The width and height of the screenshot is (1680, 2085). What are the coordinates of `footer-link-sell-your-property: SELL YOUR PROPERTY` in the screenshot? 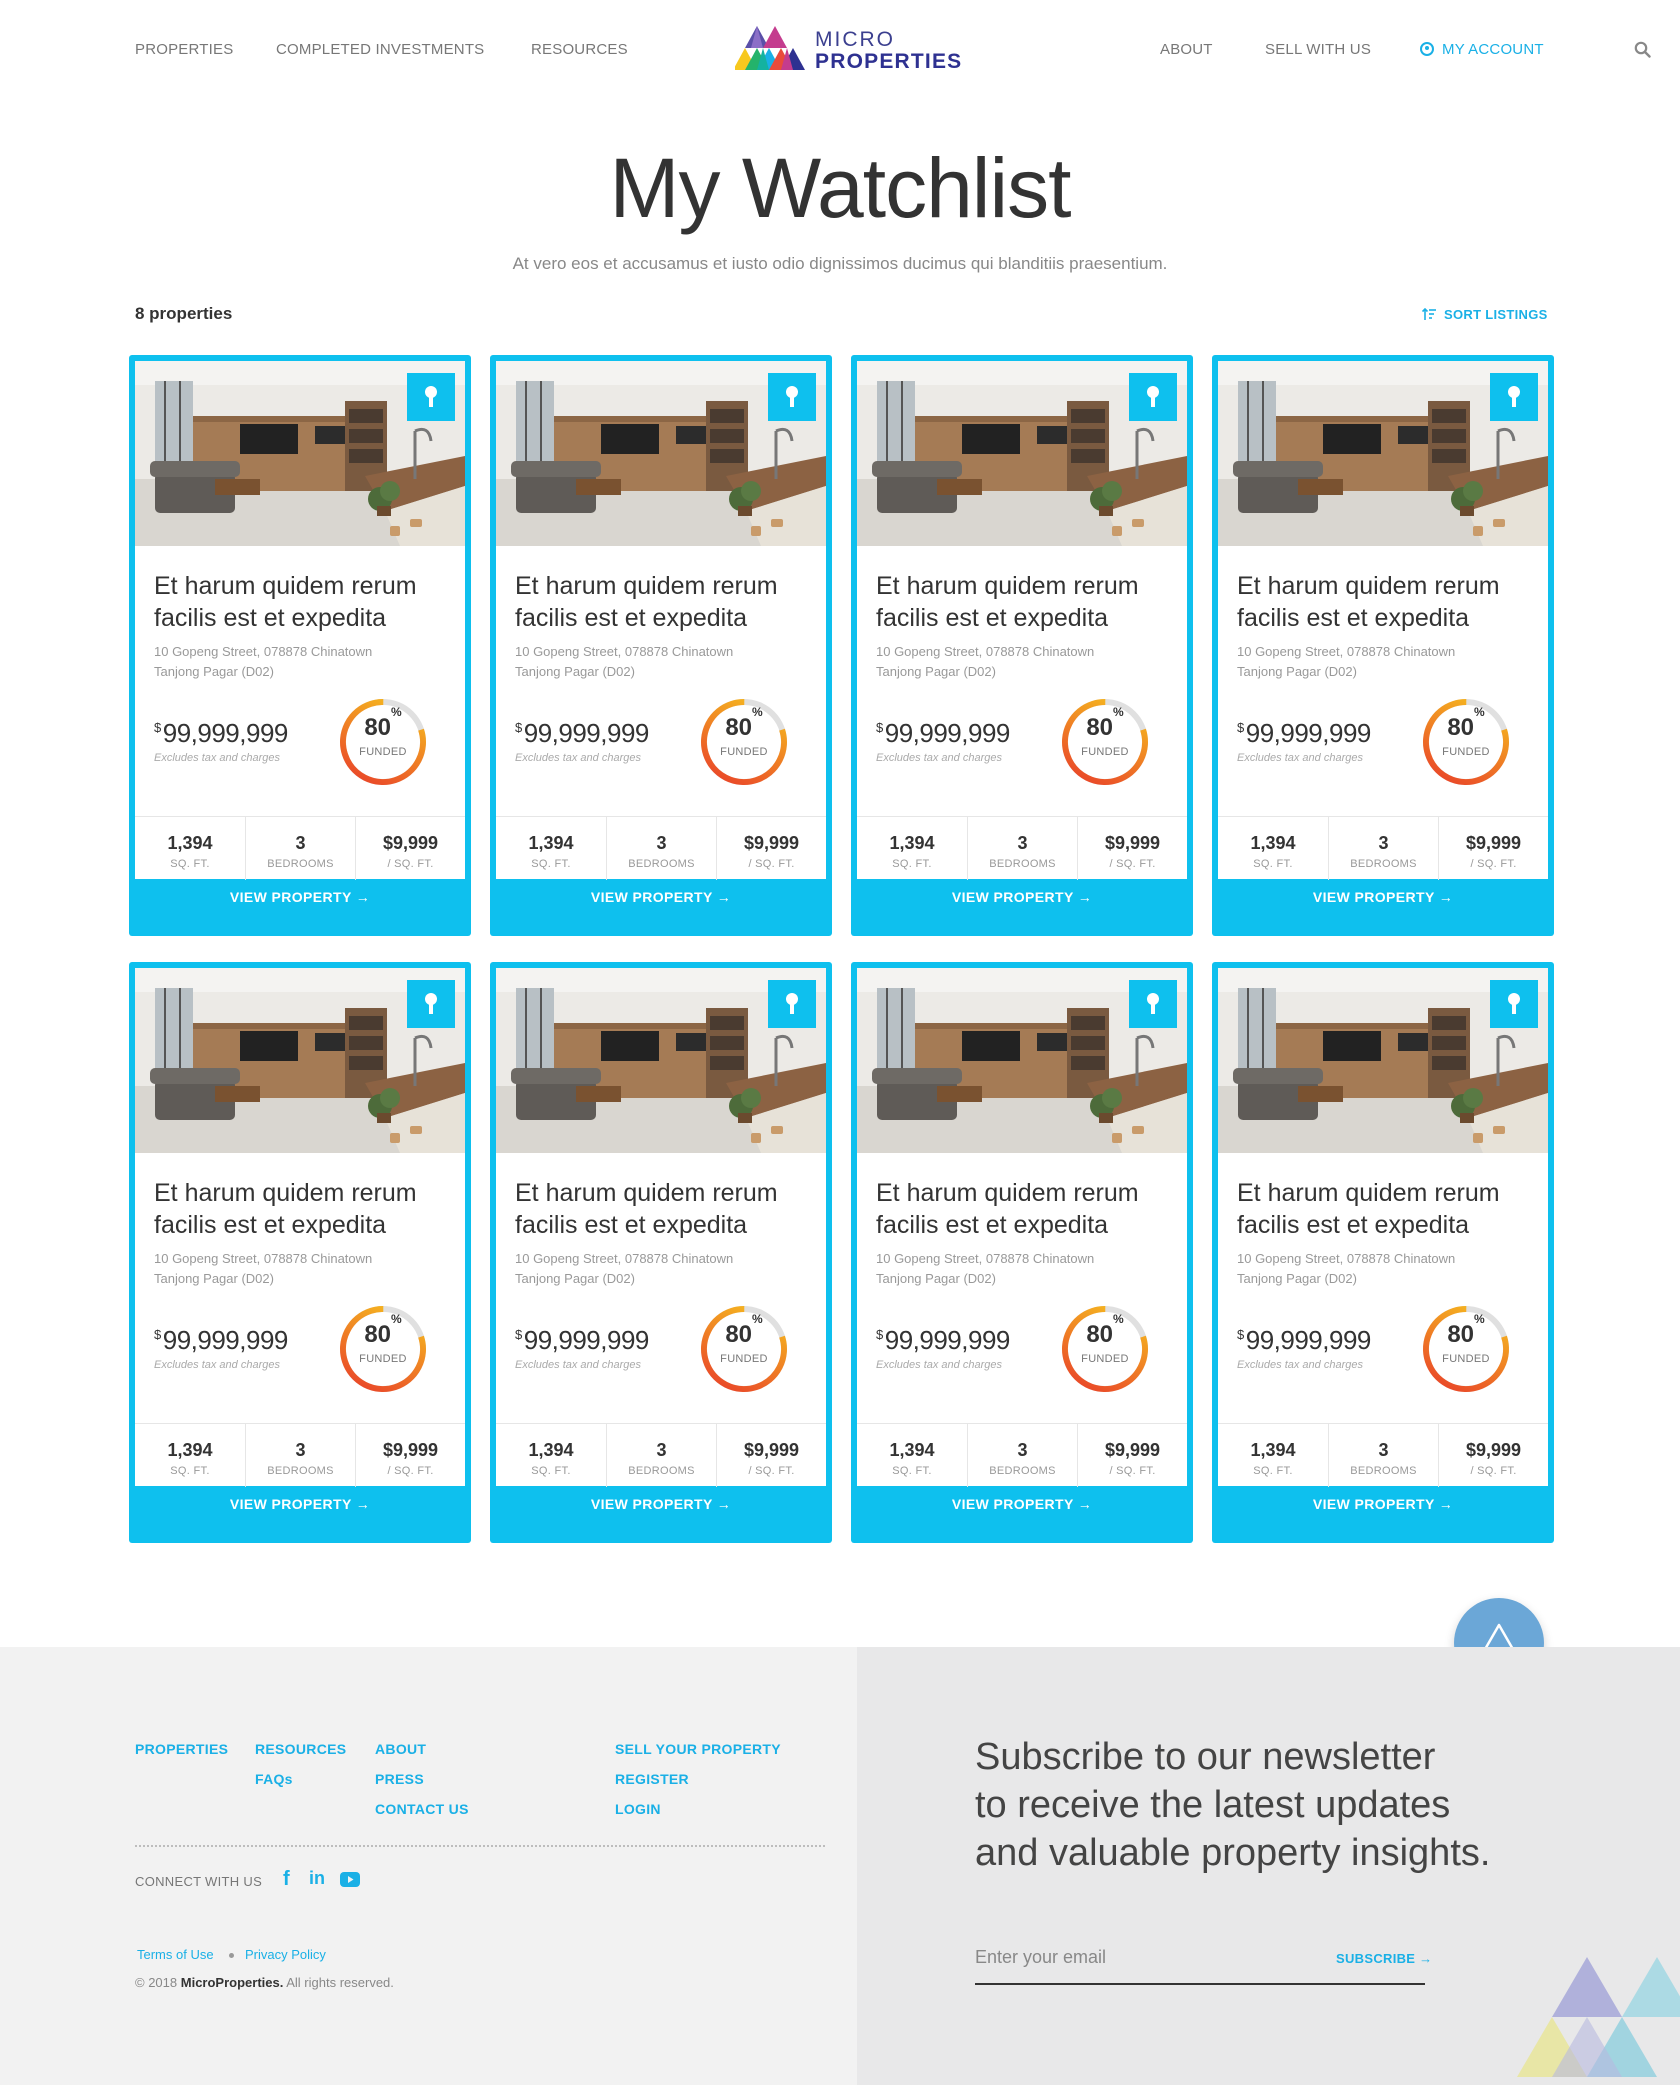 It's located at (698, 1749).